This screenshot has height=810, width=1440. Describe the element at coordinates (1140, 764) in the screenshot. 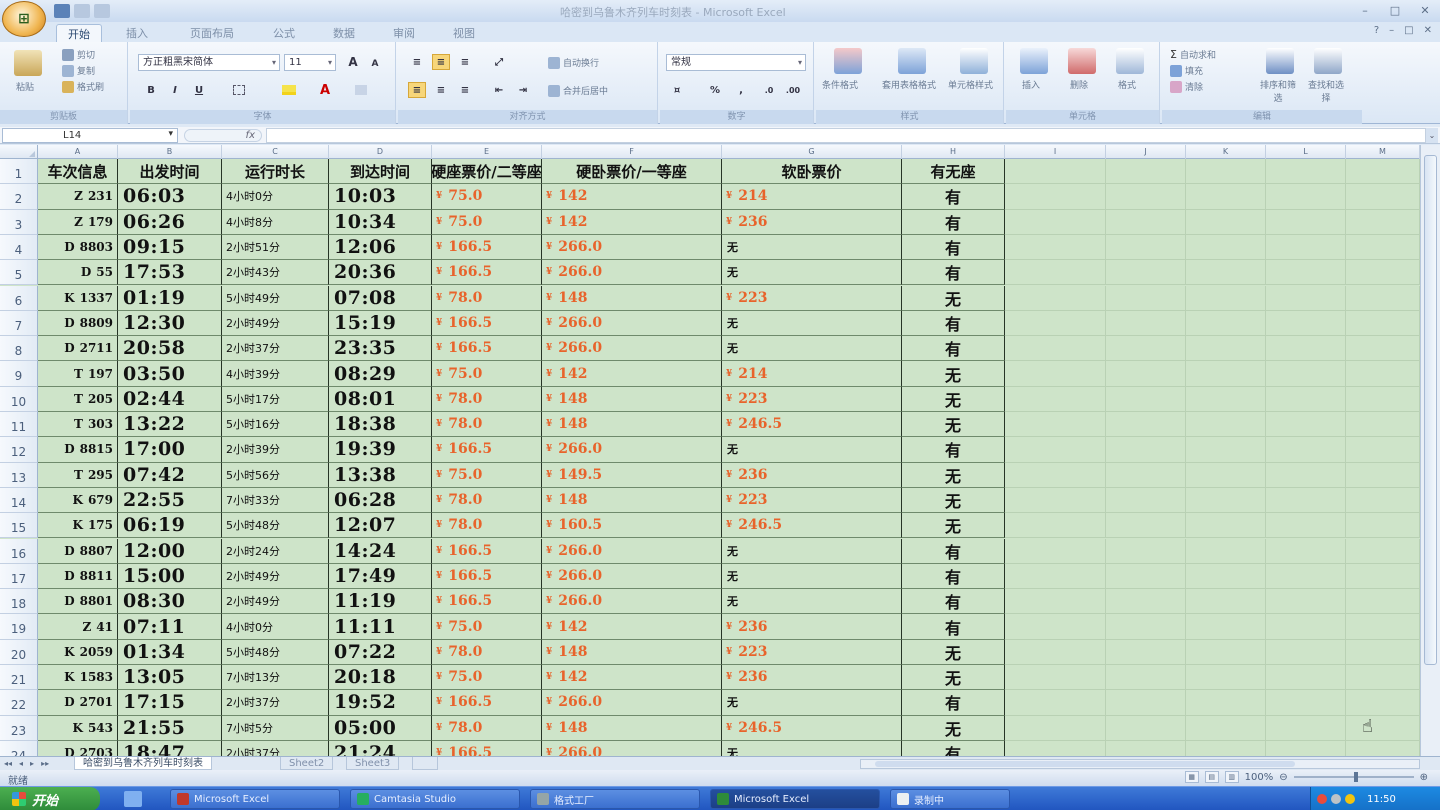

I see `horizontal-scrollbar` at that location.